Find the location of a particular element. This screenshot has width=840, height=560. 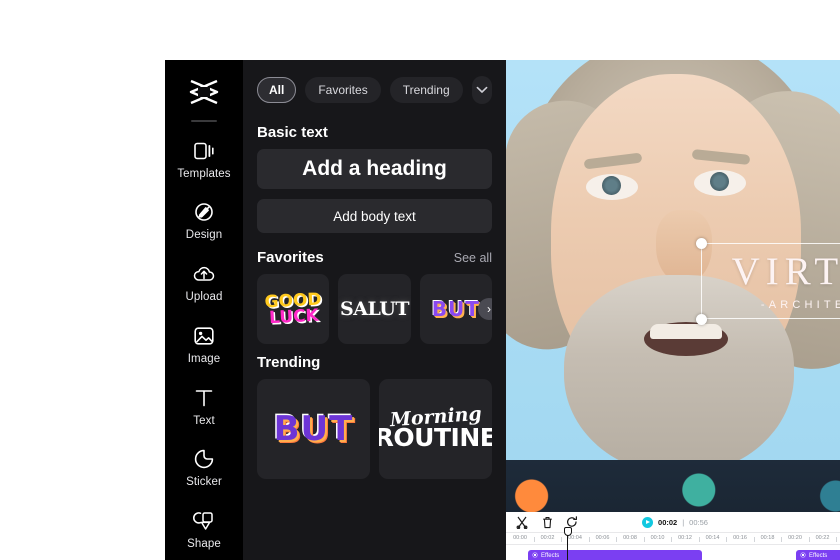

ruler-tick: 00:00 is located at coordinates (520, 538).